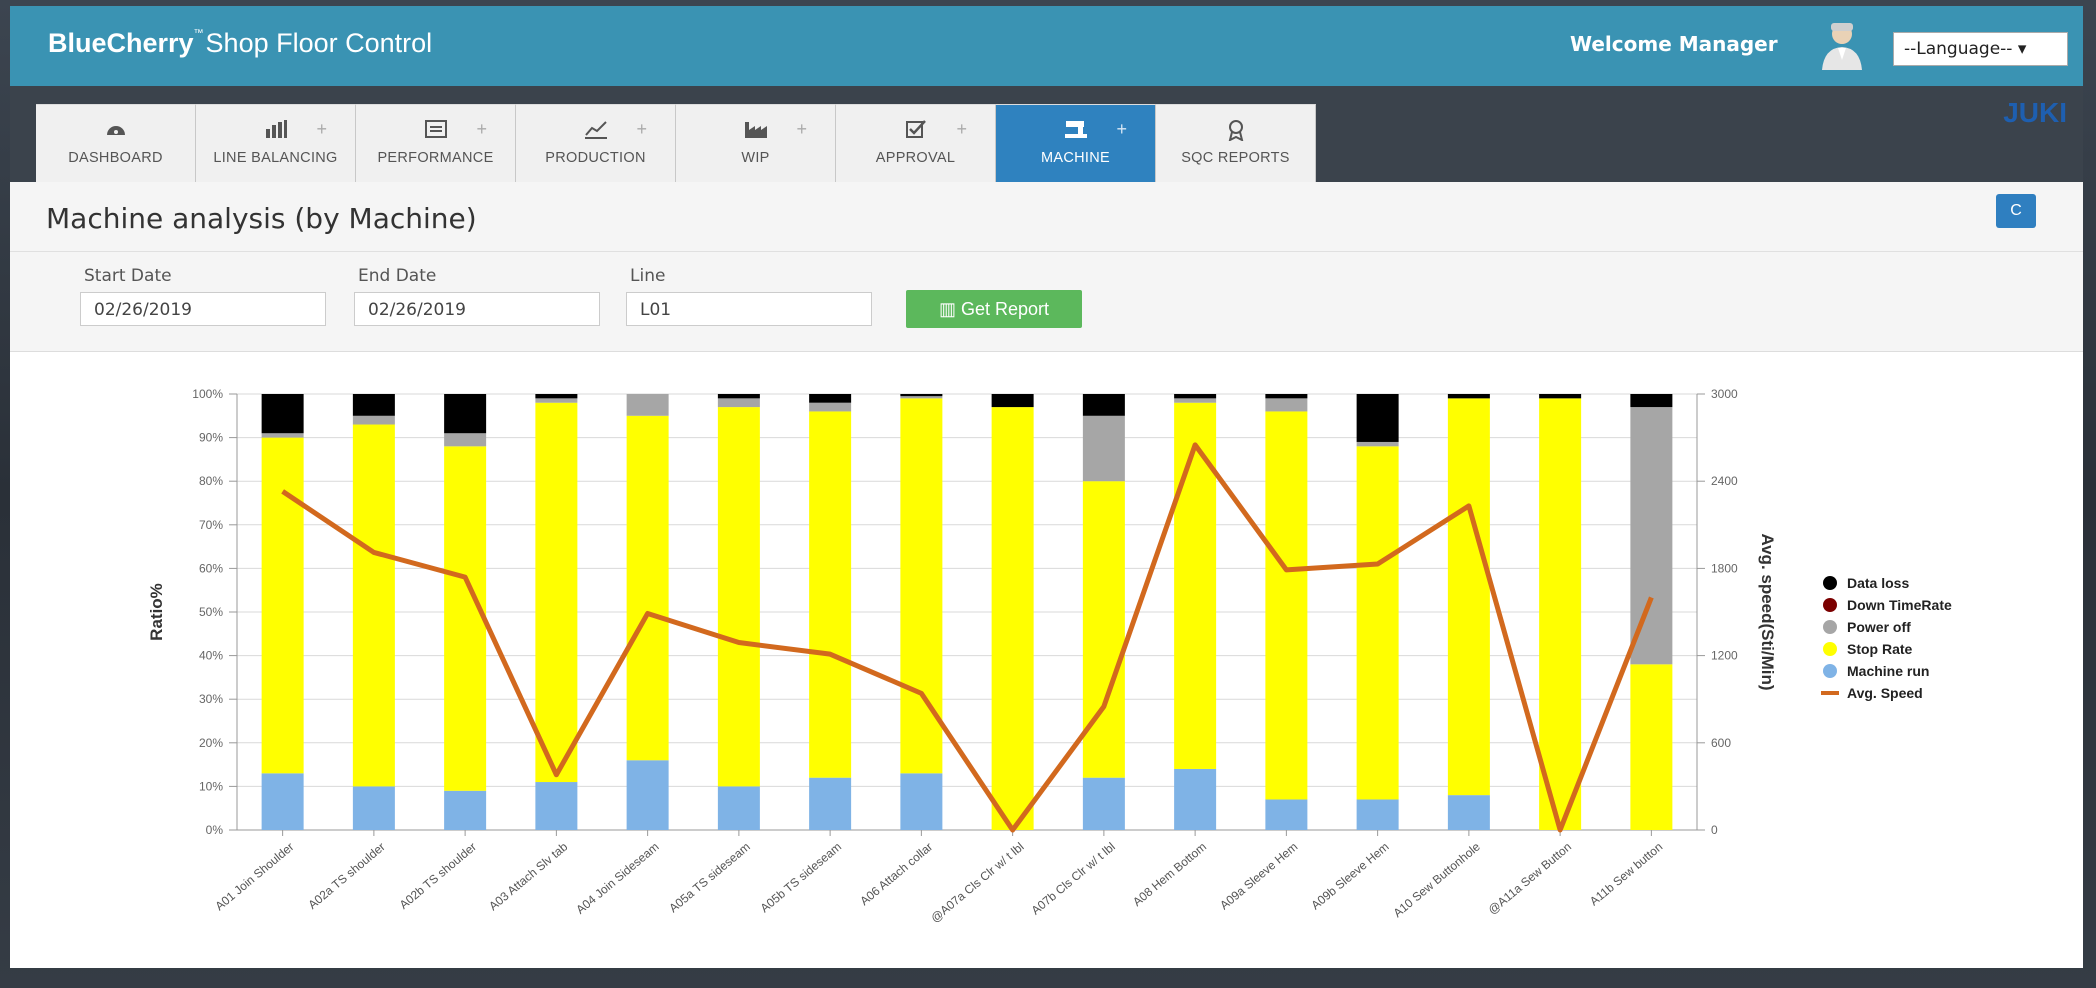  I want to click on legend-label: Data loss, so click(1878, 583).